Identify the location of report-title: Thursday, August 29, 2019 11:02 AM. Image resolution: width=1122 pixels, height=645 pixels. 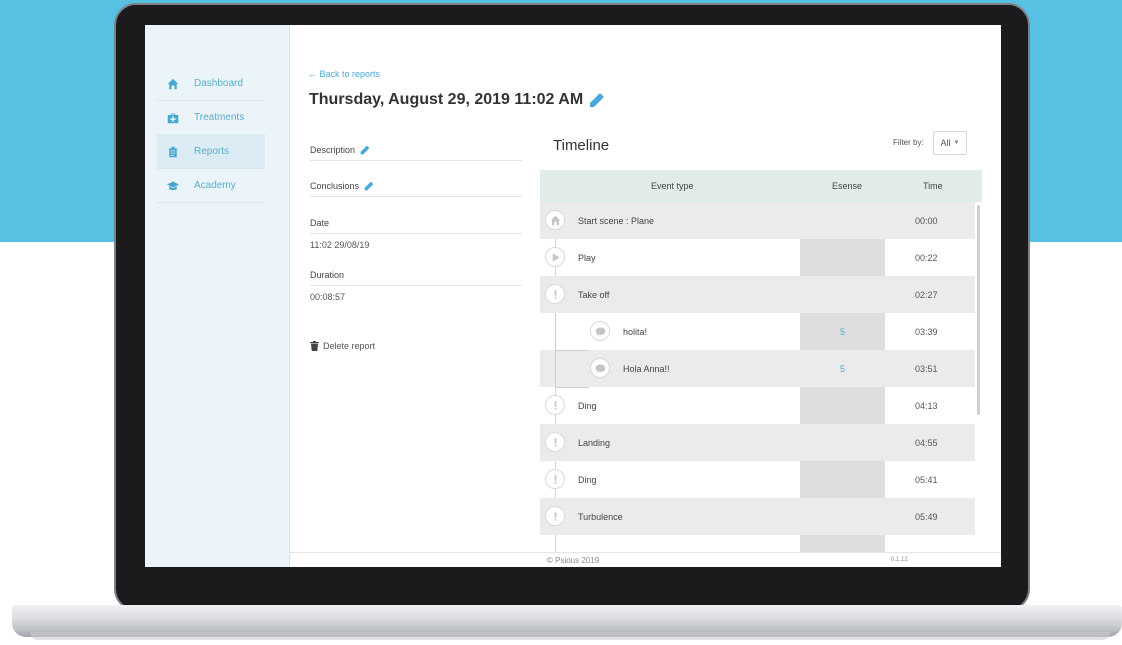
(446, 99).